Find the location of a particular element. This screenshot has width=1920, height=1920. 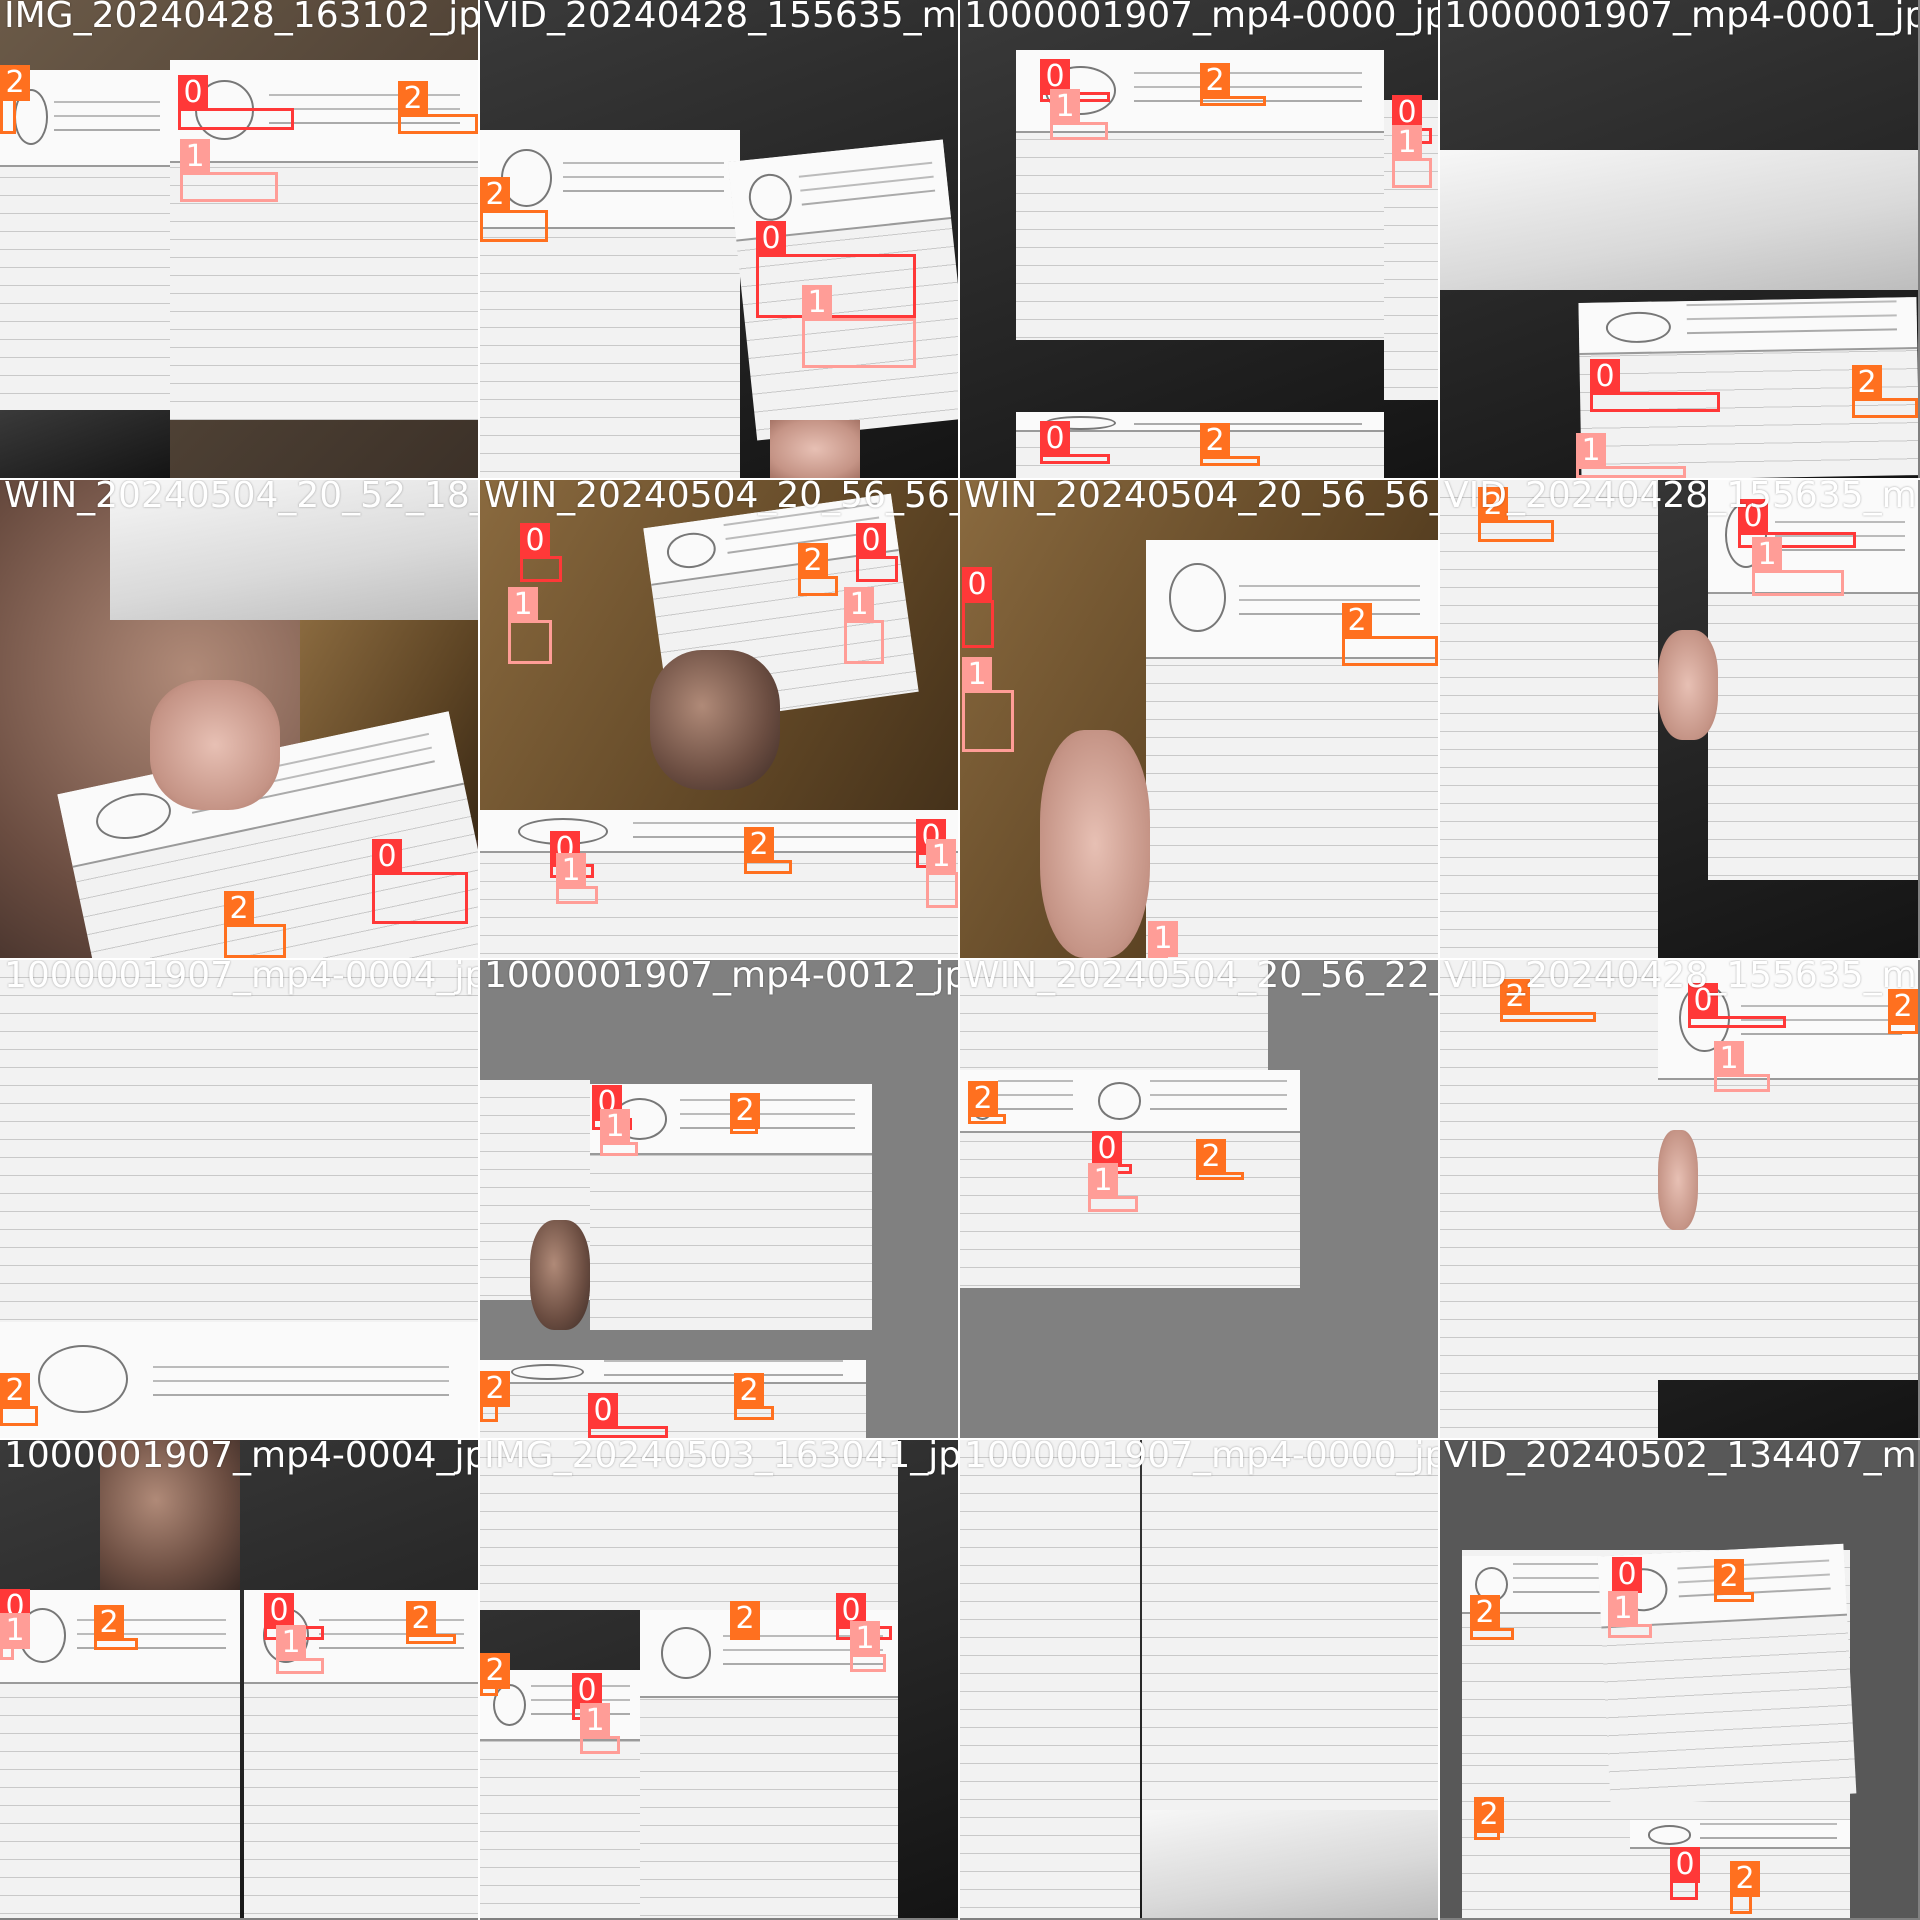

tile-title: 1000001907_mp4-0001_jpg is located at coordinates (1681, 18).